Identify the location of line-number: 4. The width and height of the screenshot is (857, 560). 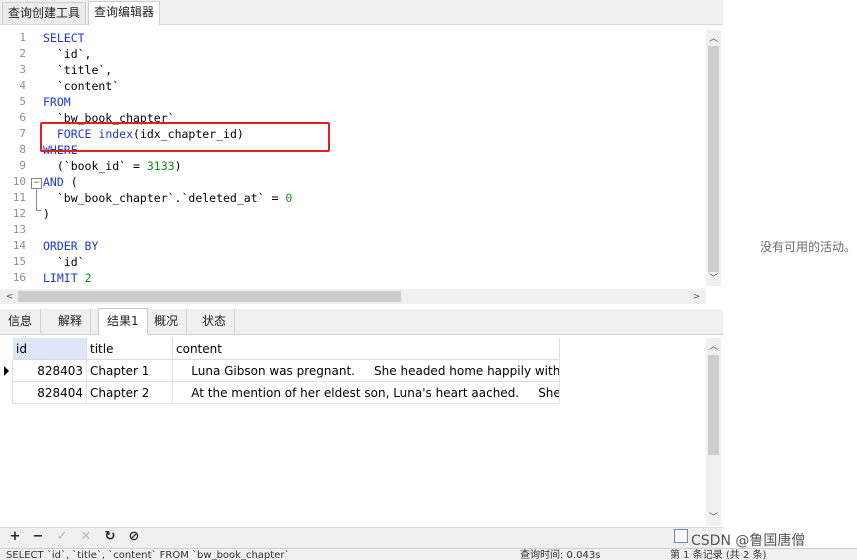
(22, 85).